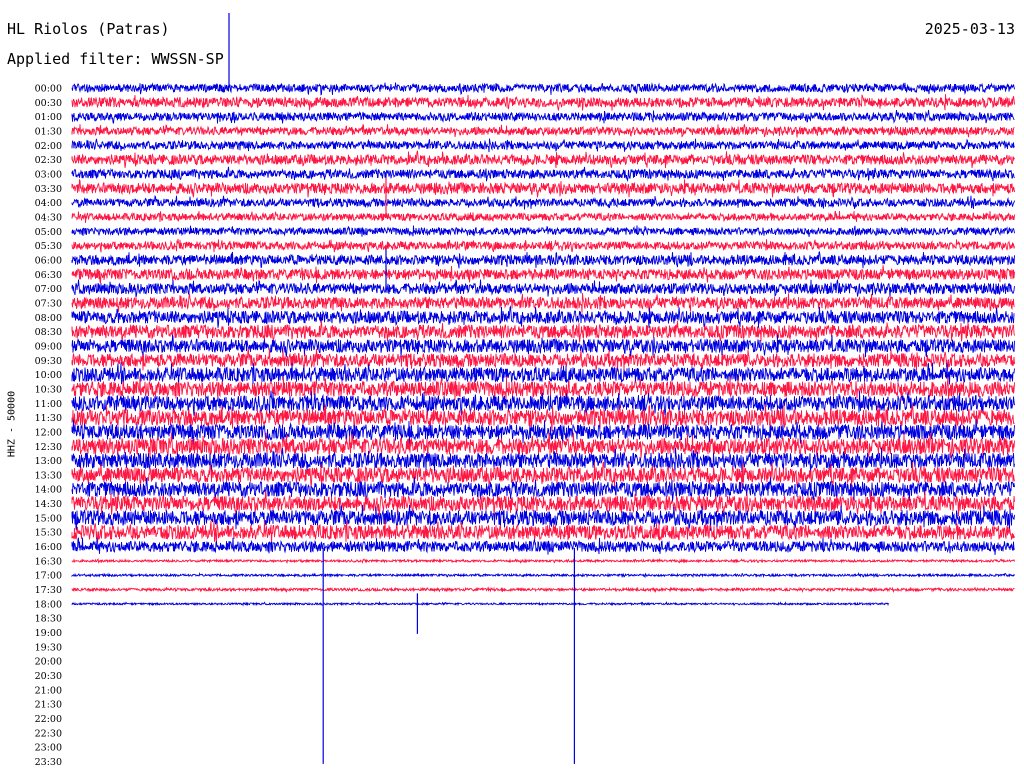 This screenshot has height=780, width=1024. Describe the element at coordinates (48, 504) in the screenshot. I see `tick-label: 14:30` at that location.